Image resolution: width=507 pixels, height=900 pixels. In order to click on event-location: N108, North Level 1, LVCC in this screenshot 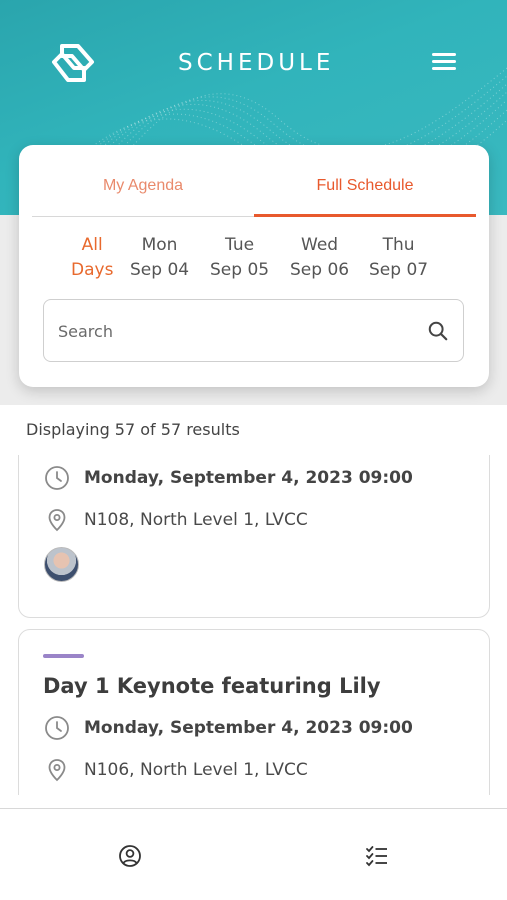, I will do `click(196, 520)`.